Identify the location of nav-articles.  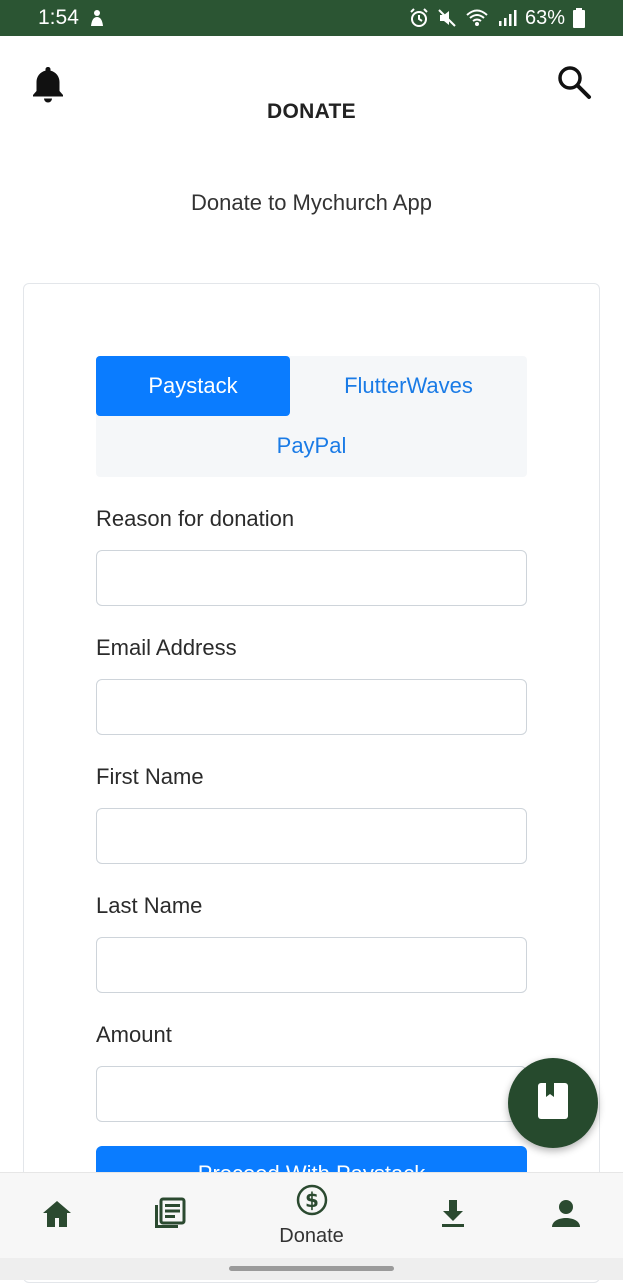
(169, 1216).